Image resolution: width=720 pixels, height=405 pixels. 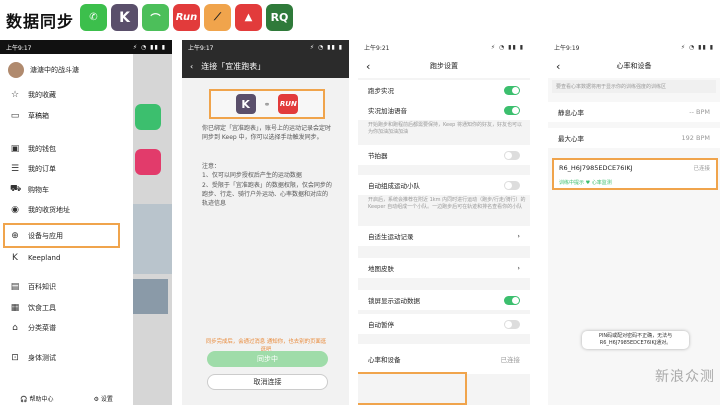 I want to click on device-info: 训练中提示 ♥ 心率监测, so click(x=585, y=183).